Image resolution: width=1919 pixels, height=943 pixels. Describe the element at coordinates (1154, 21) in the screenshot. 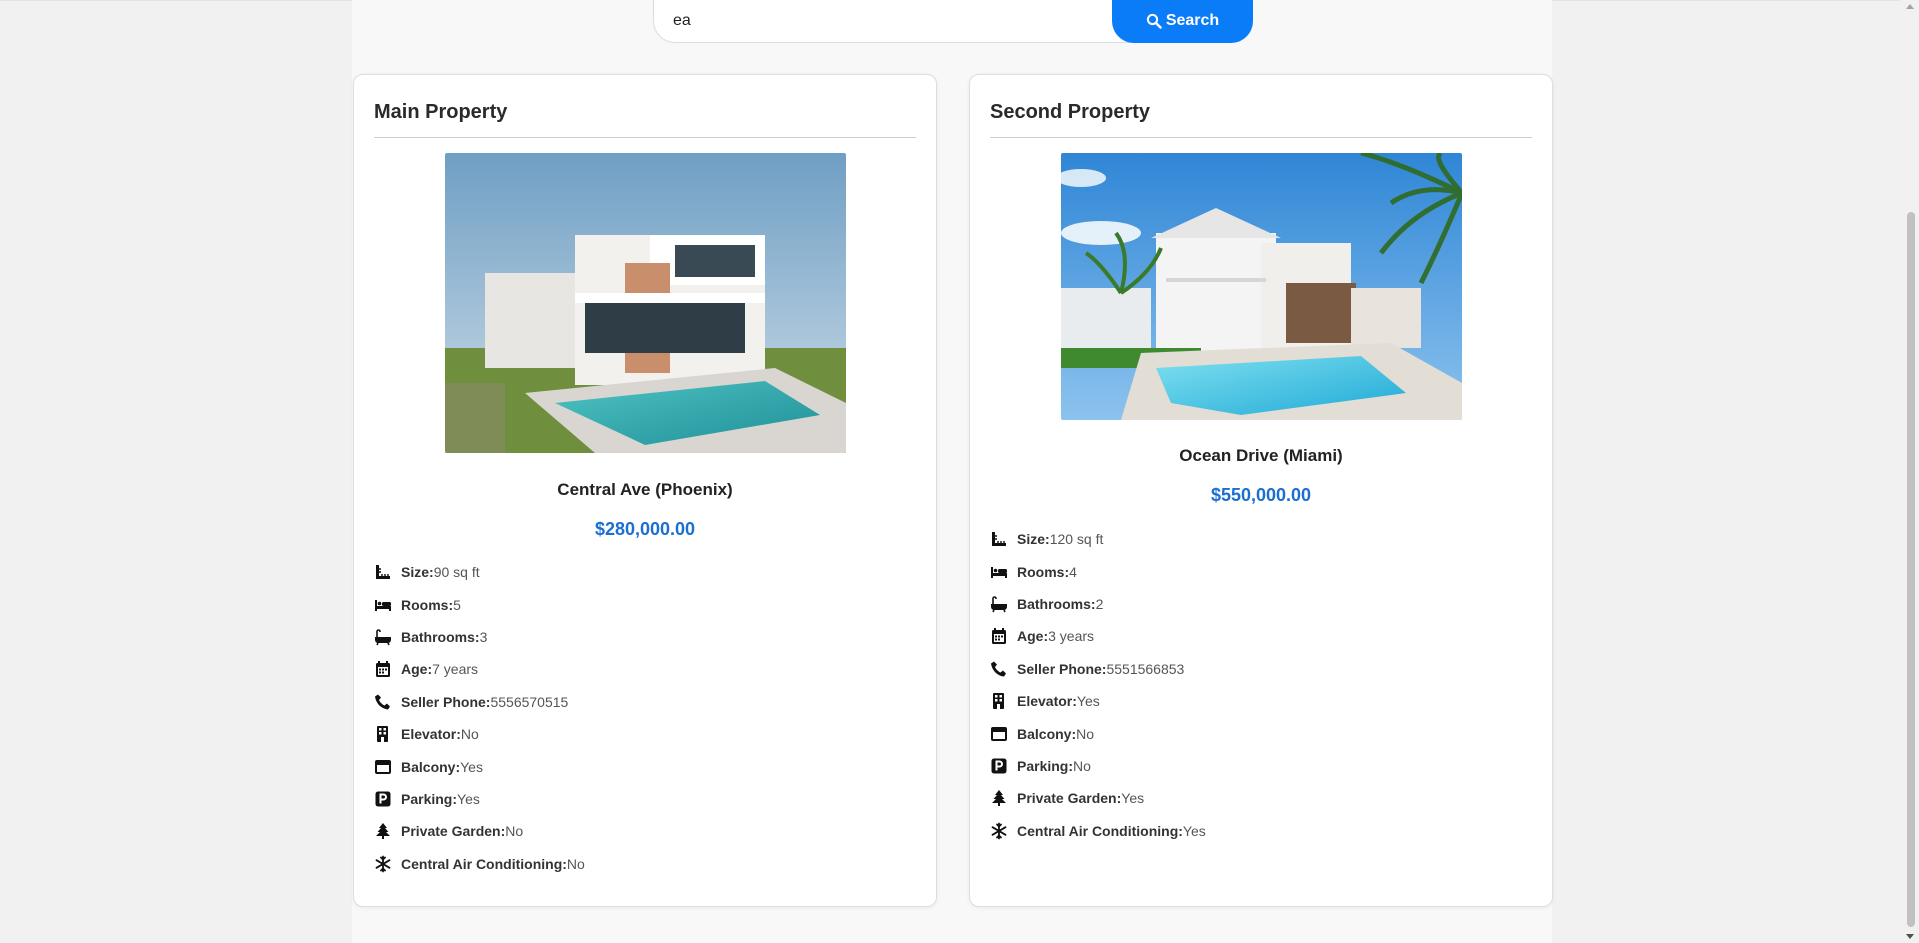

I see `search-icon` at that location.